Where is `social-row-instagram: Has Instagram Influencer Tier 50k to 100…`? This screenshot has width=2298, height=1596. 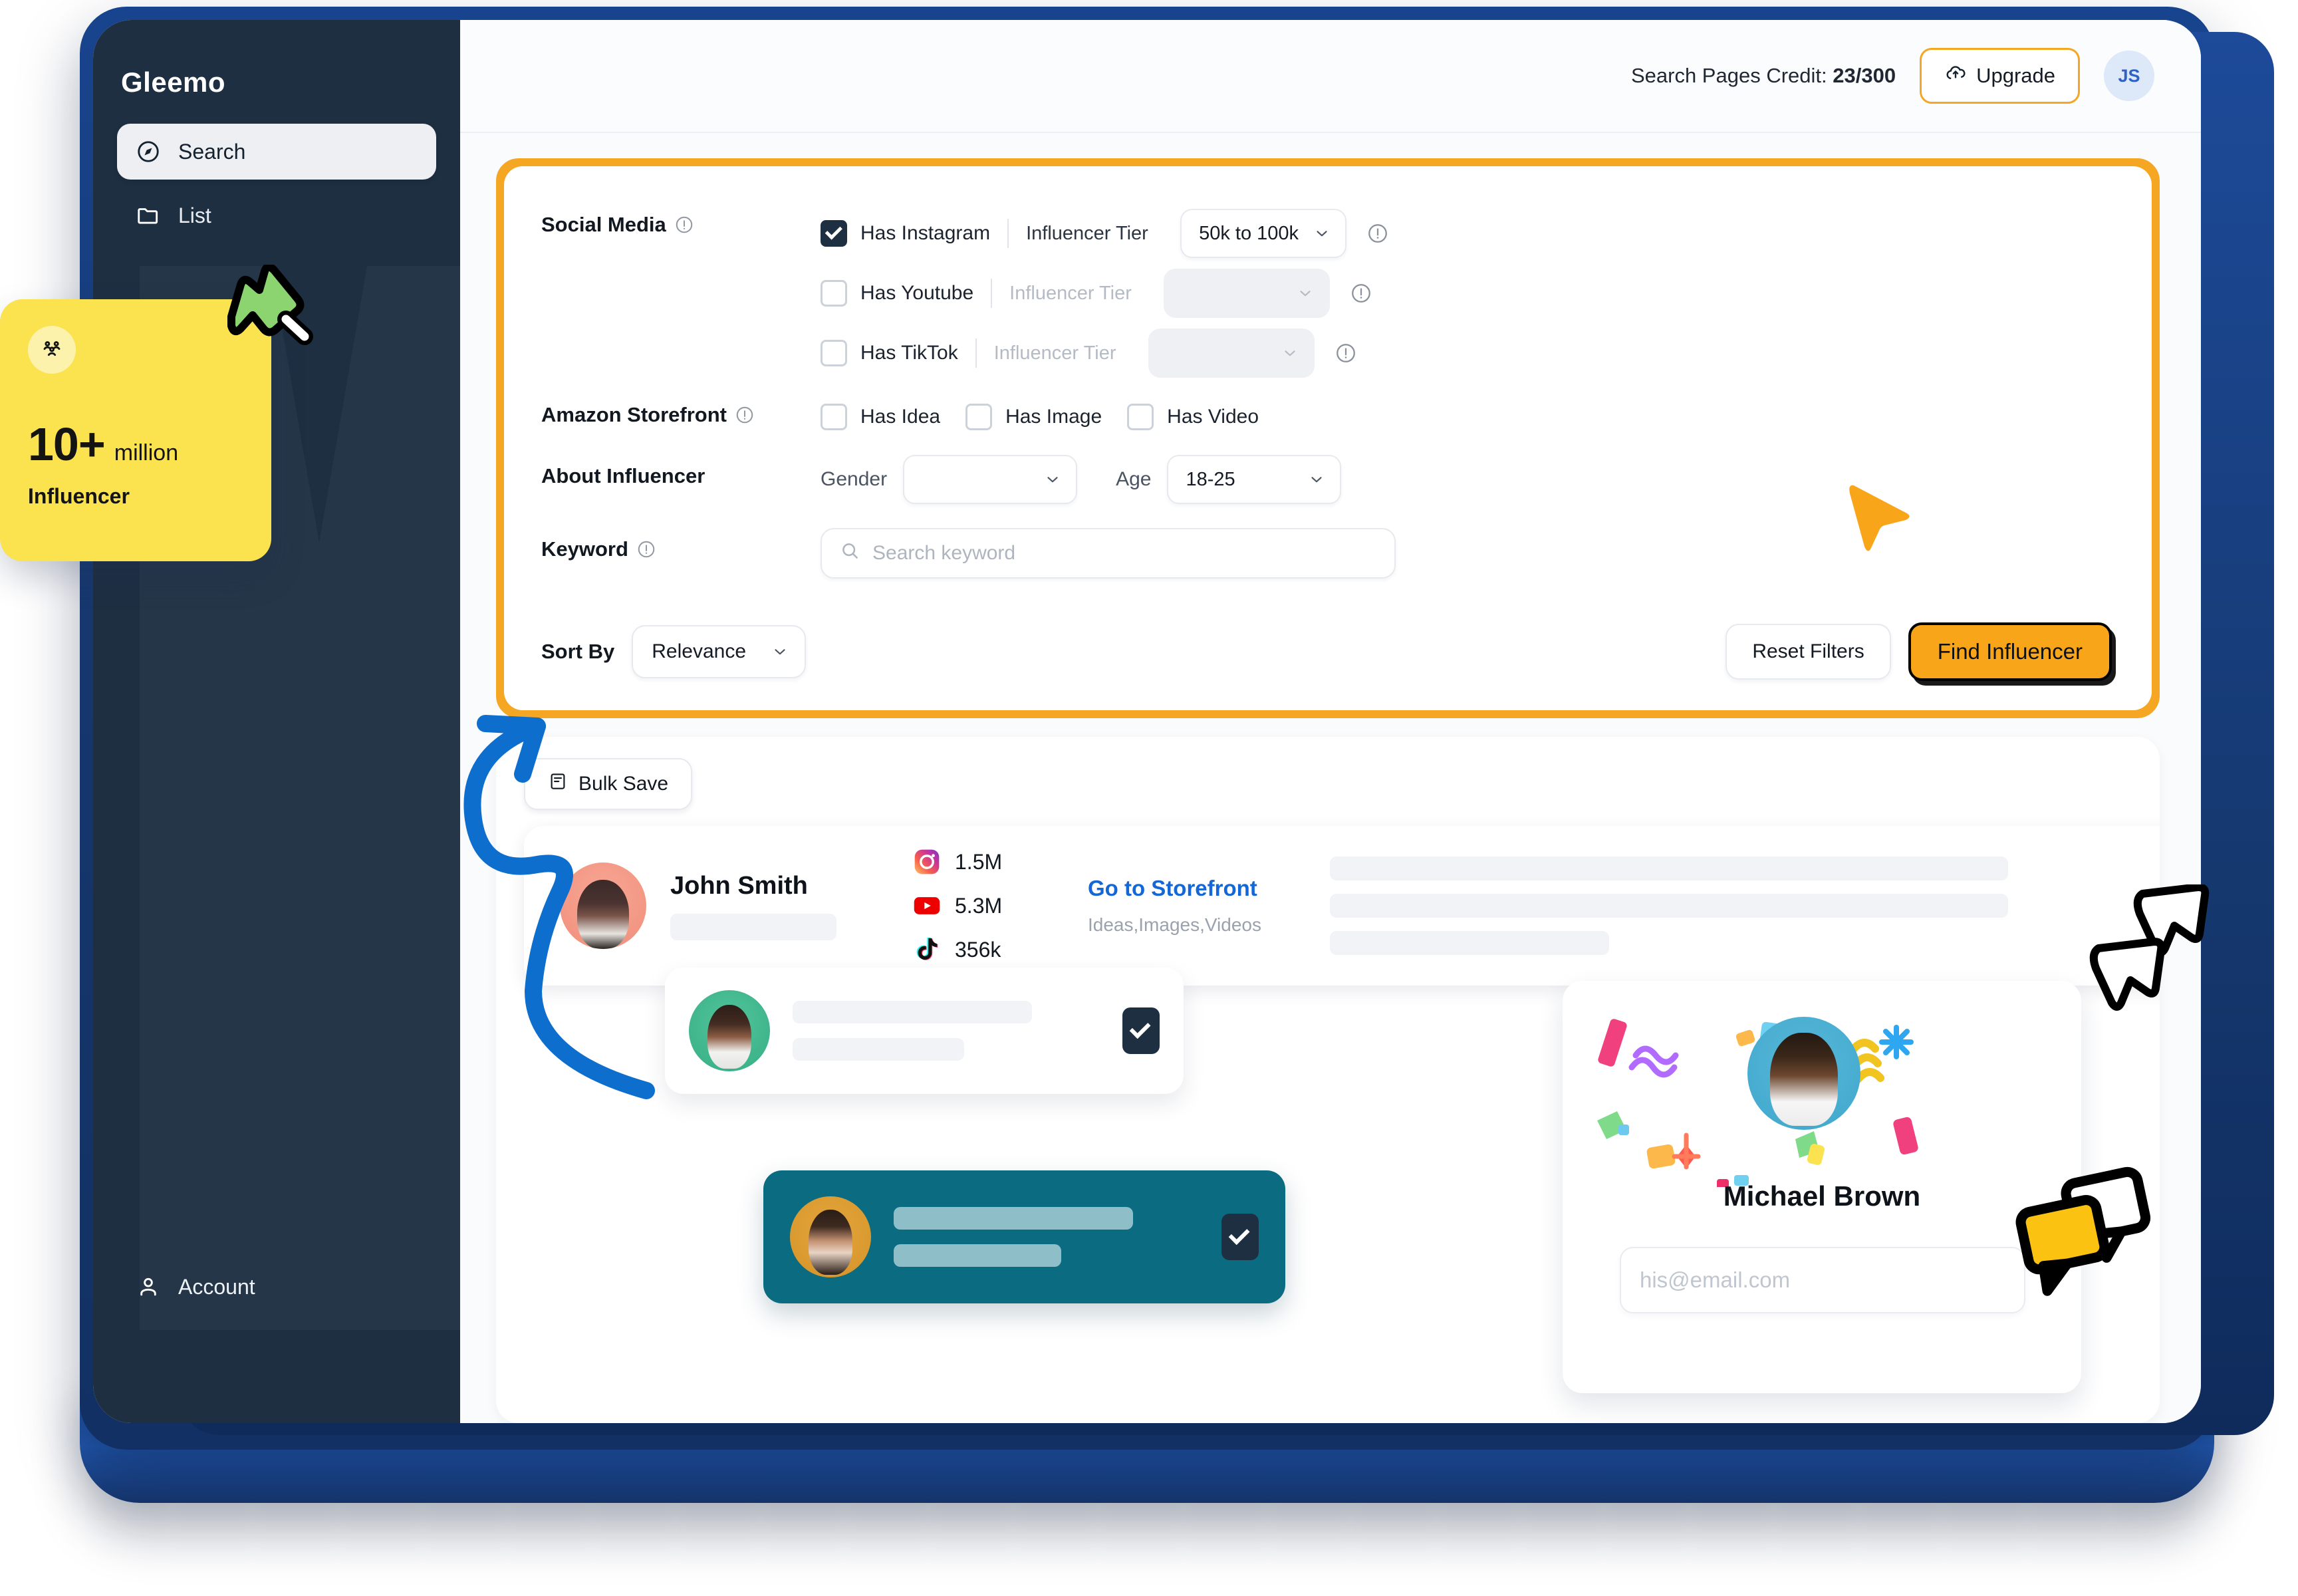 social-row-instagram: Has Instagram Influencer Tier 50k to 100… is located at coordinates (1466, 233).